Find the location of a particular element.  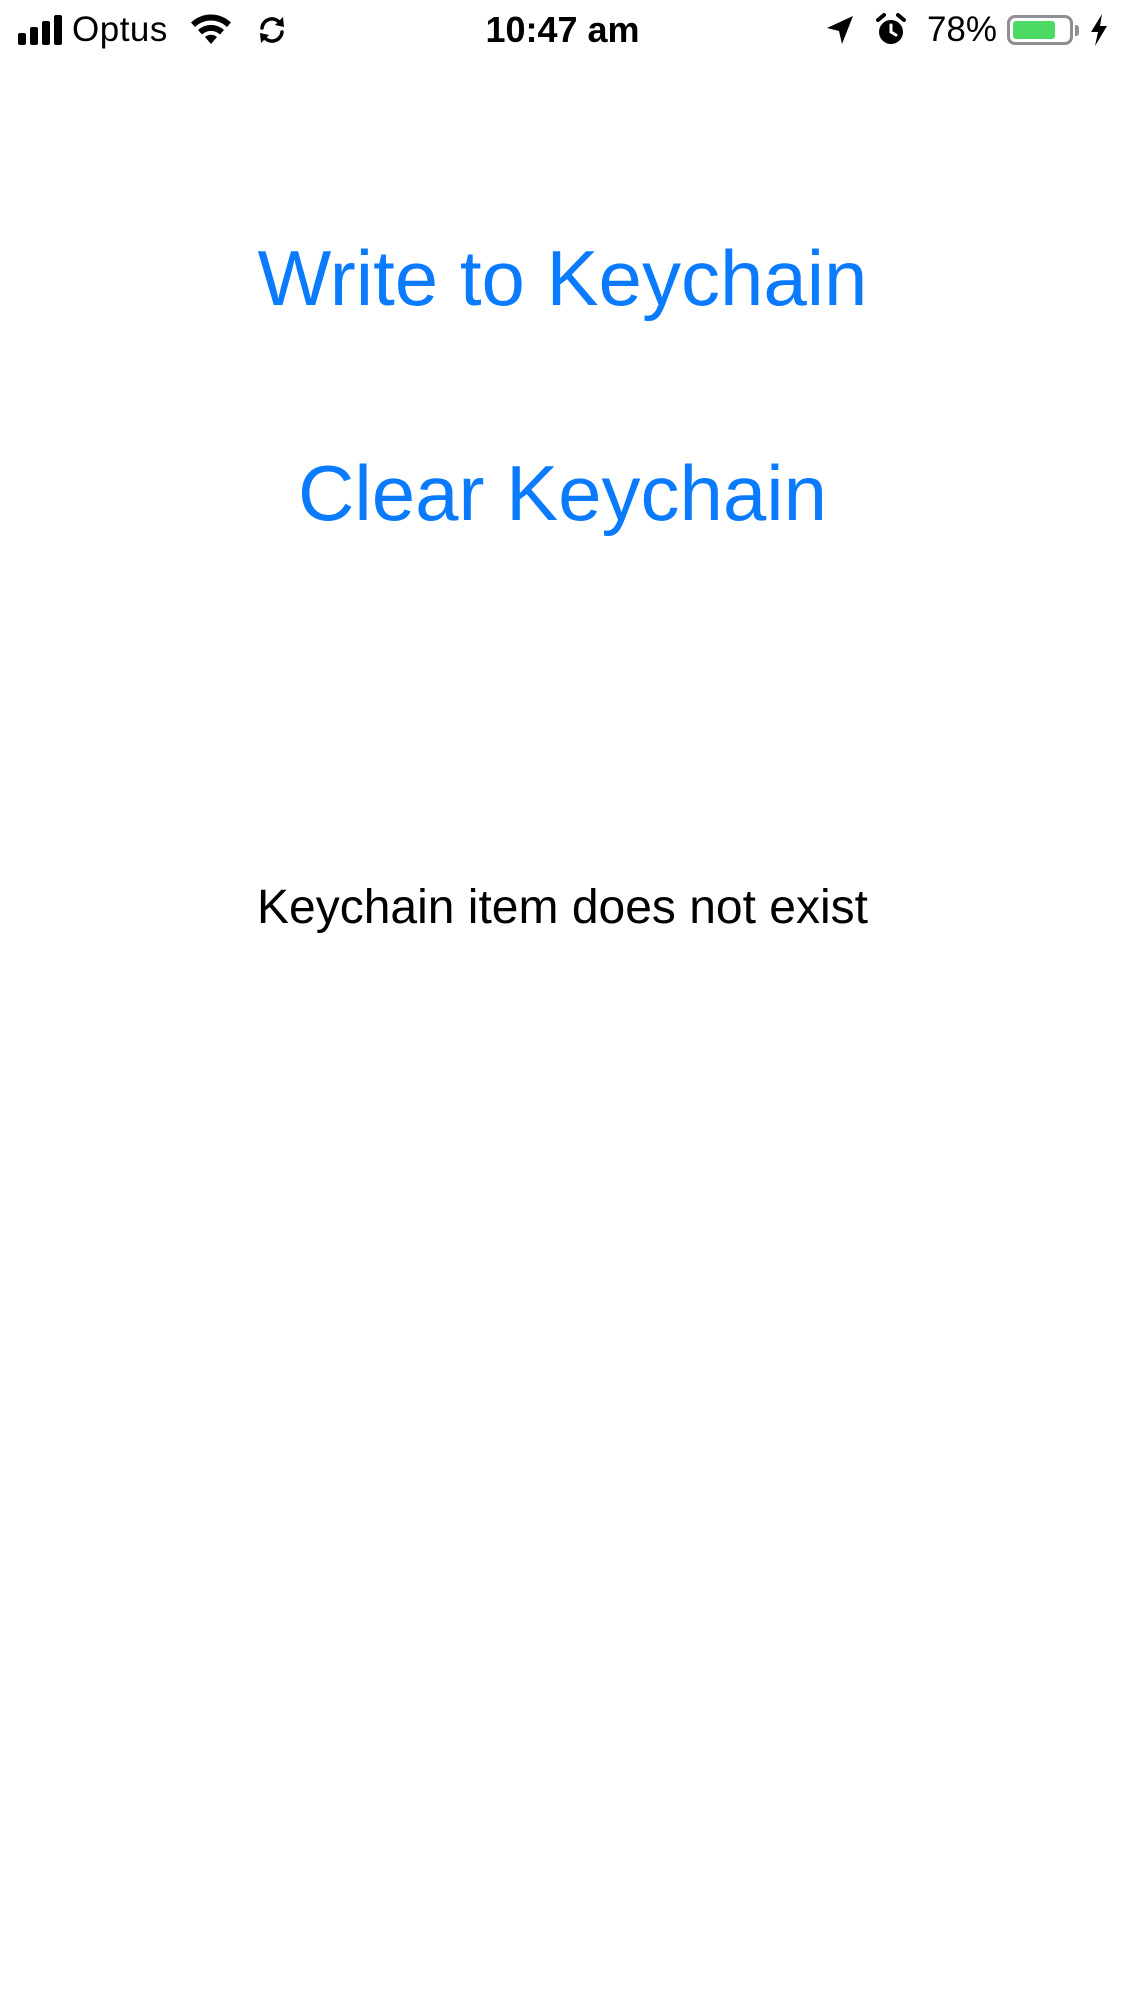

battery-icon is located at coordinates (1043, 30).